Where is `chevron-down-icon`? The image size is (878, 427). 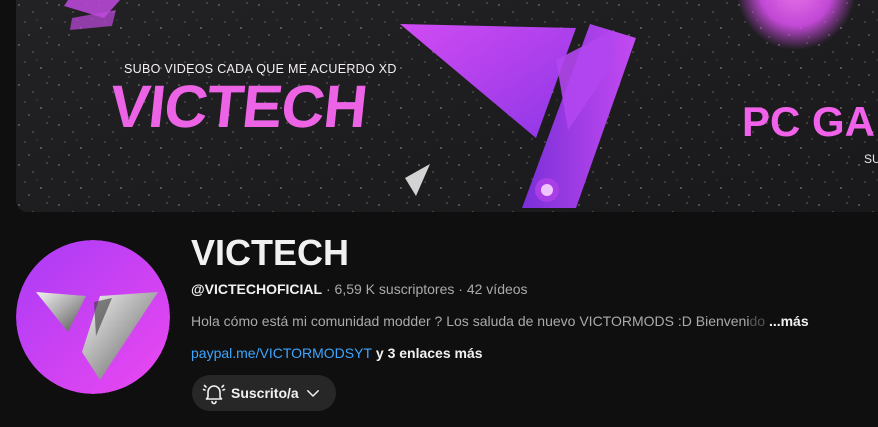
chevron-down-icon is located at coordinates (313, 395).